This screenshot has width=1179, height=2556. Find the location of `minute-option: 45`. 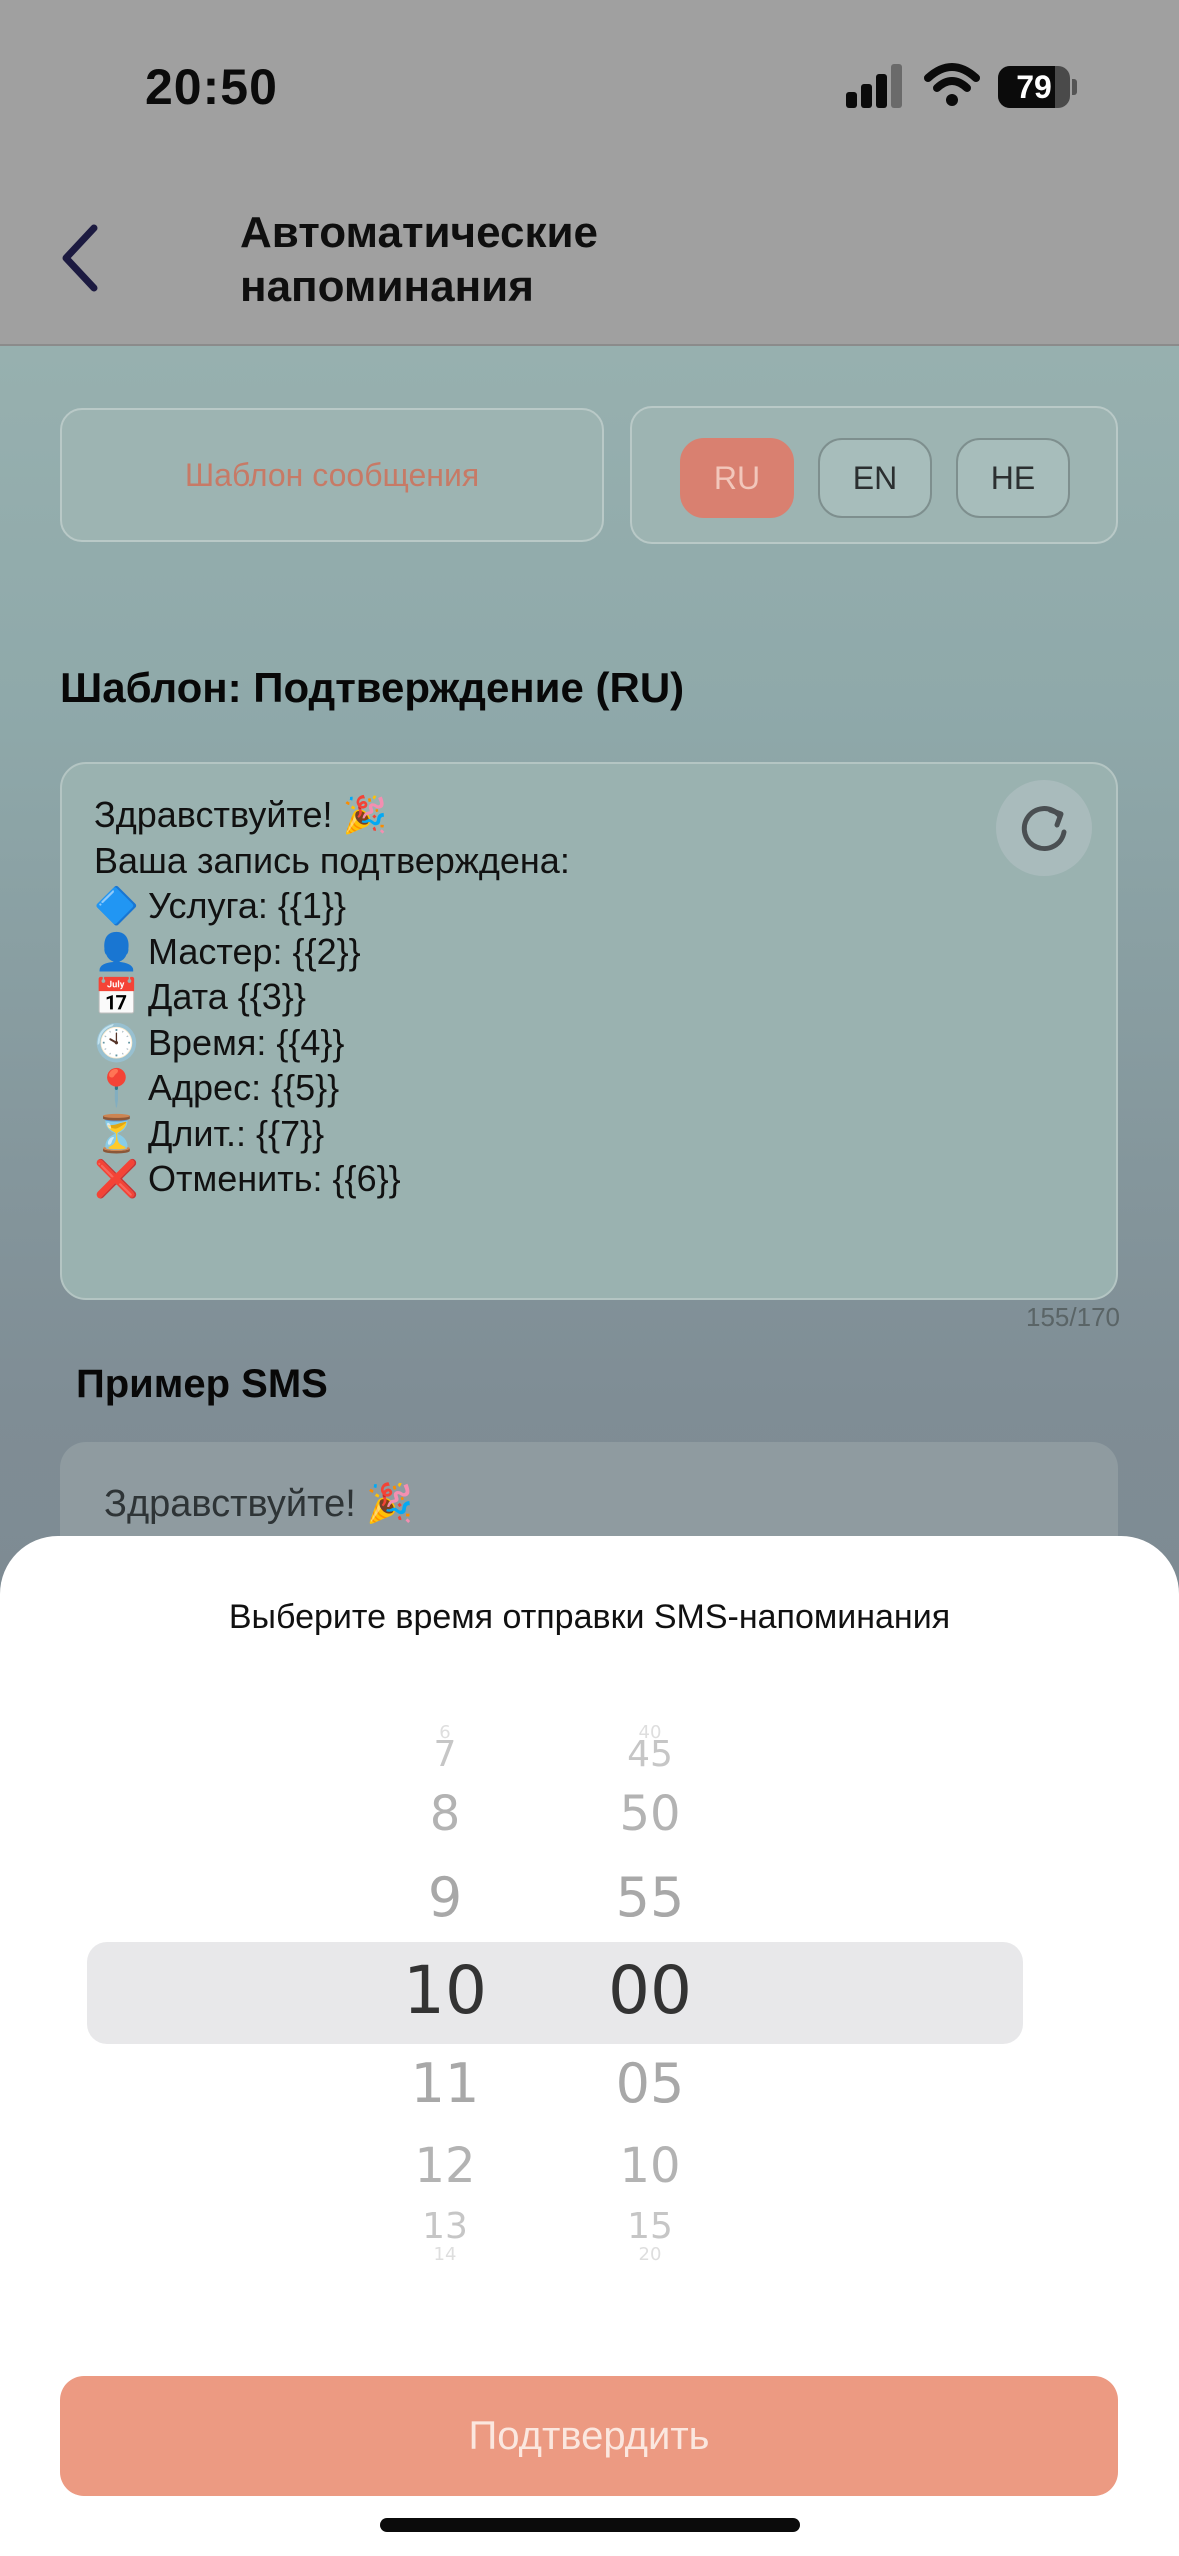

minute-option: 45 is located at coordinates (650, 1754).